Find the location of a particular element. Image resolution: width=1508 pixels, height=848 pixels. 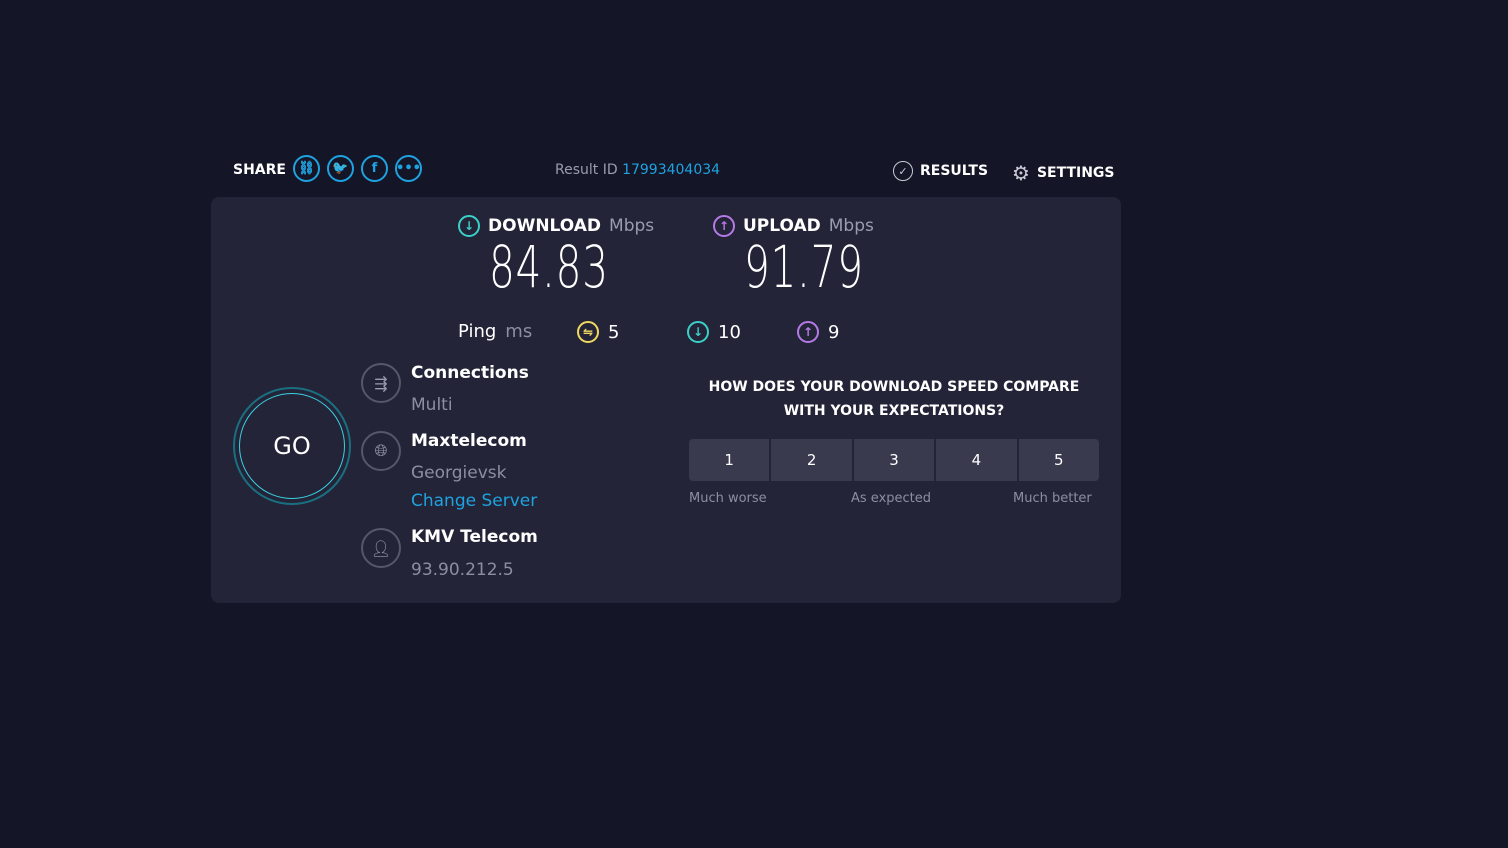

ping-upload-value: 9 is located at coordinates (834, 332).